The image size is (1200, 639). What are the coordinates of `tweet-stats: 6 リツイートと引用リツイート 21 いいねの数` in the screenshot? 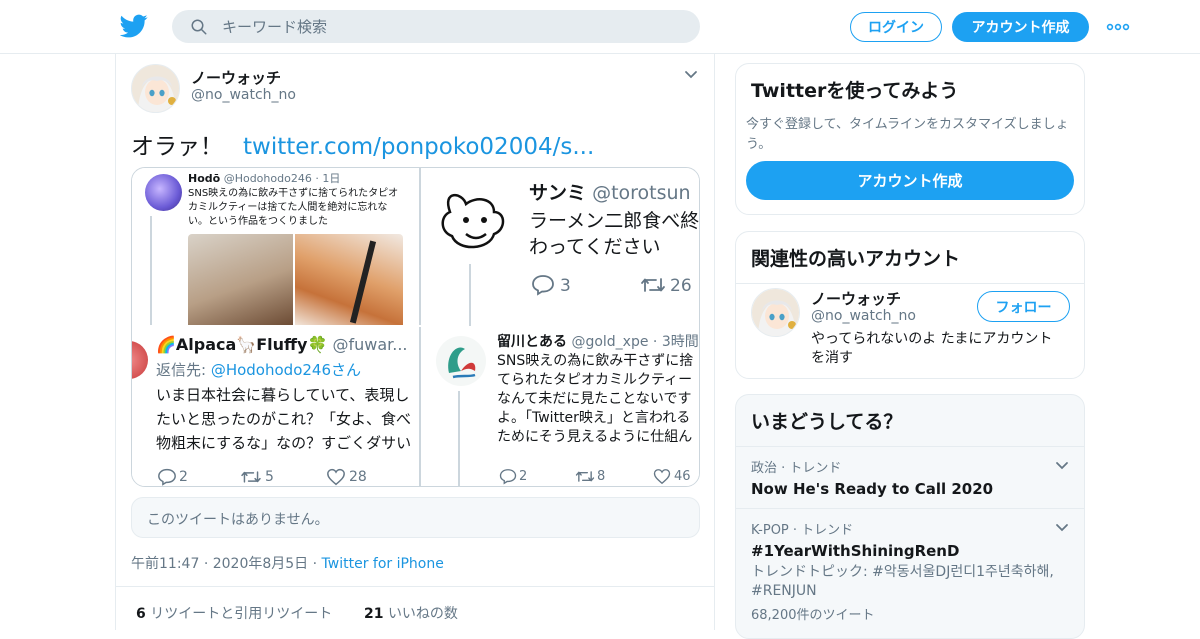 It's located at (415, 608).